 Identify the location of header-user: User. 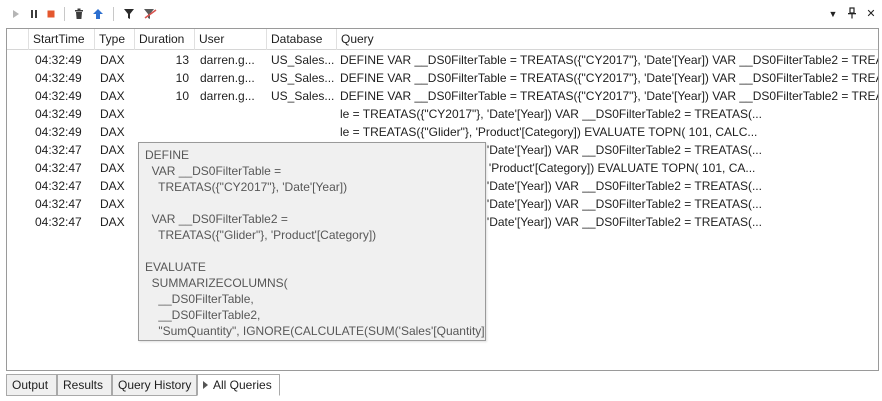
(231, 39).